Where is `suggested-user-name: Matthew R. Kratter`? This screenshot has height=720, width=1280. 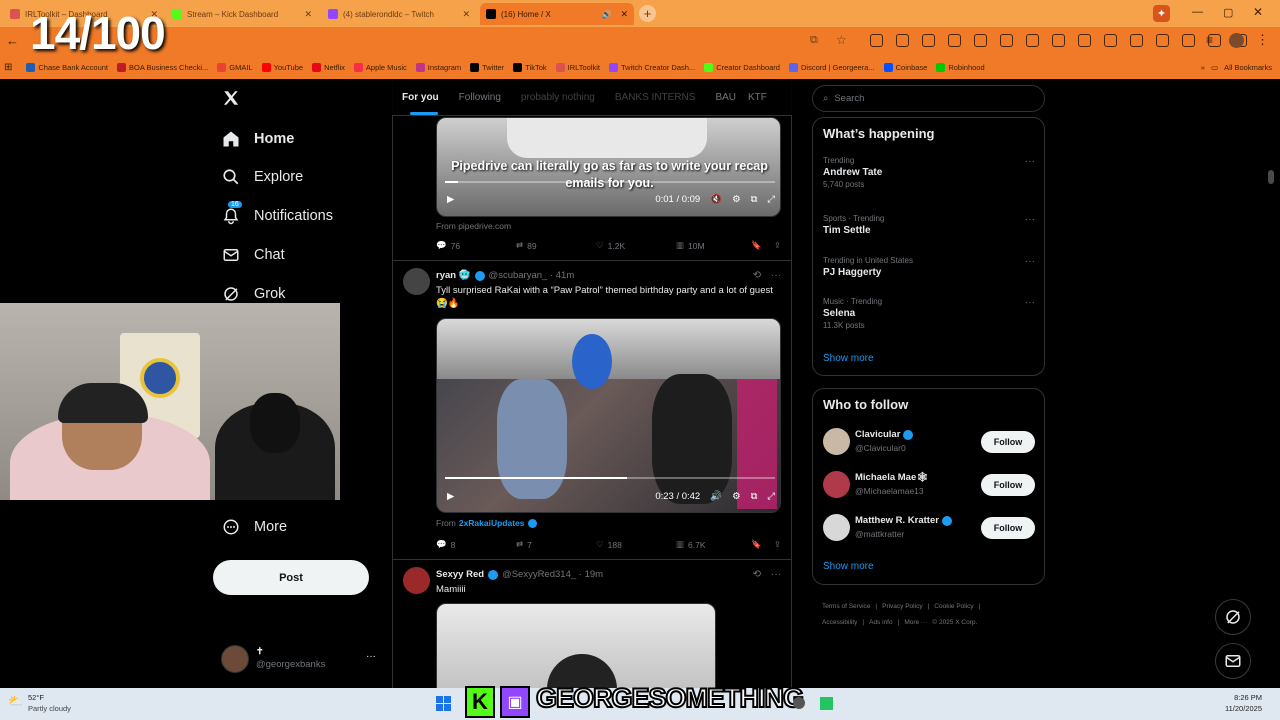 suggested-user-name: Matthew R. Kratter is located at coordinates (897, 520).